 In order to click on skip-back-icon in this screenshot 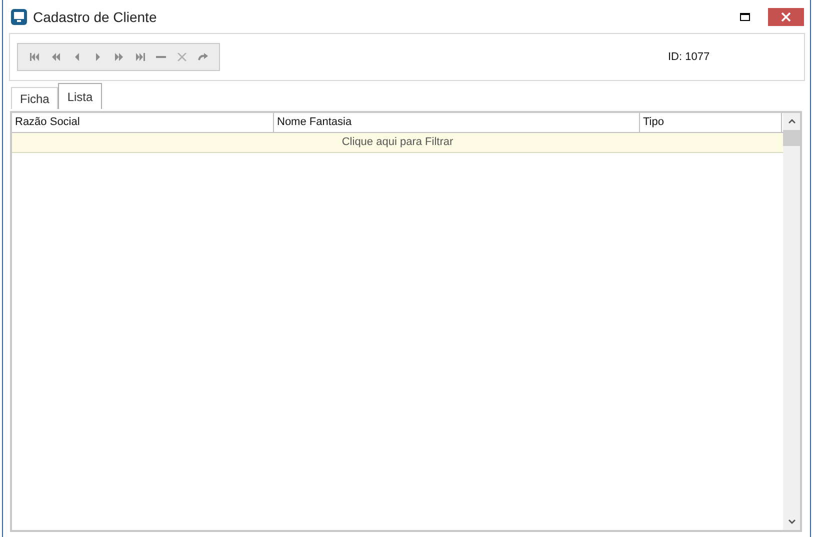, I will do `click(35, 57)`.